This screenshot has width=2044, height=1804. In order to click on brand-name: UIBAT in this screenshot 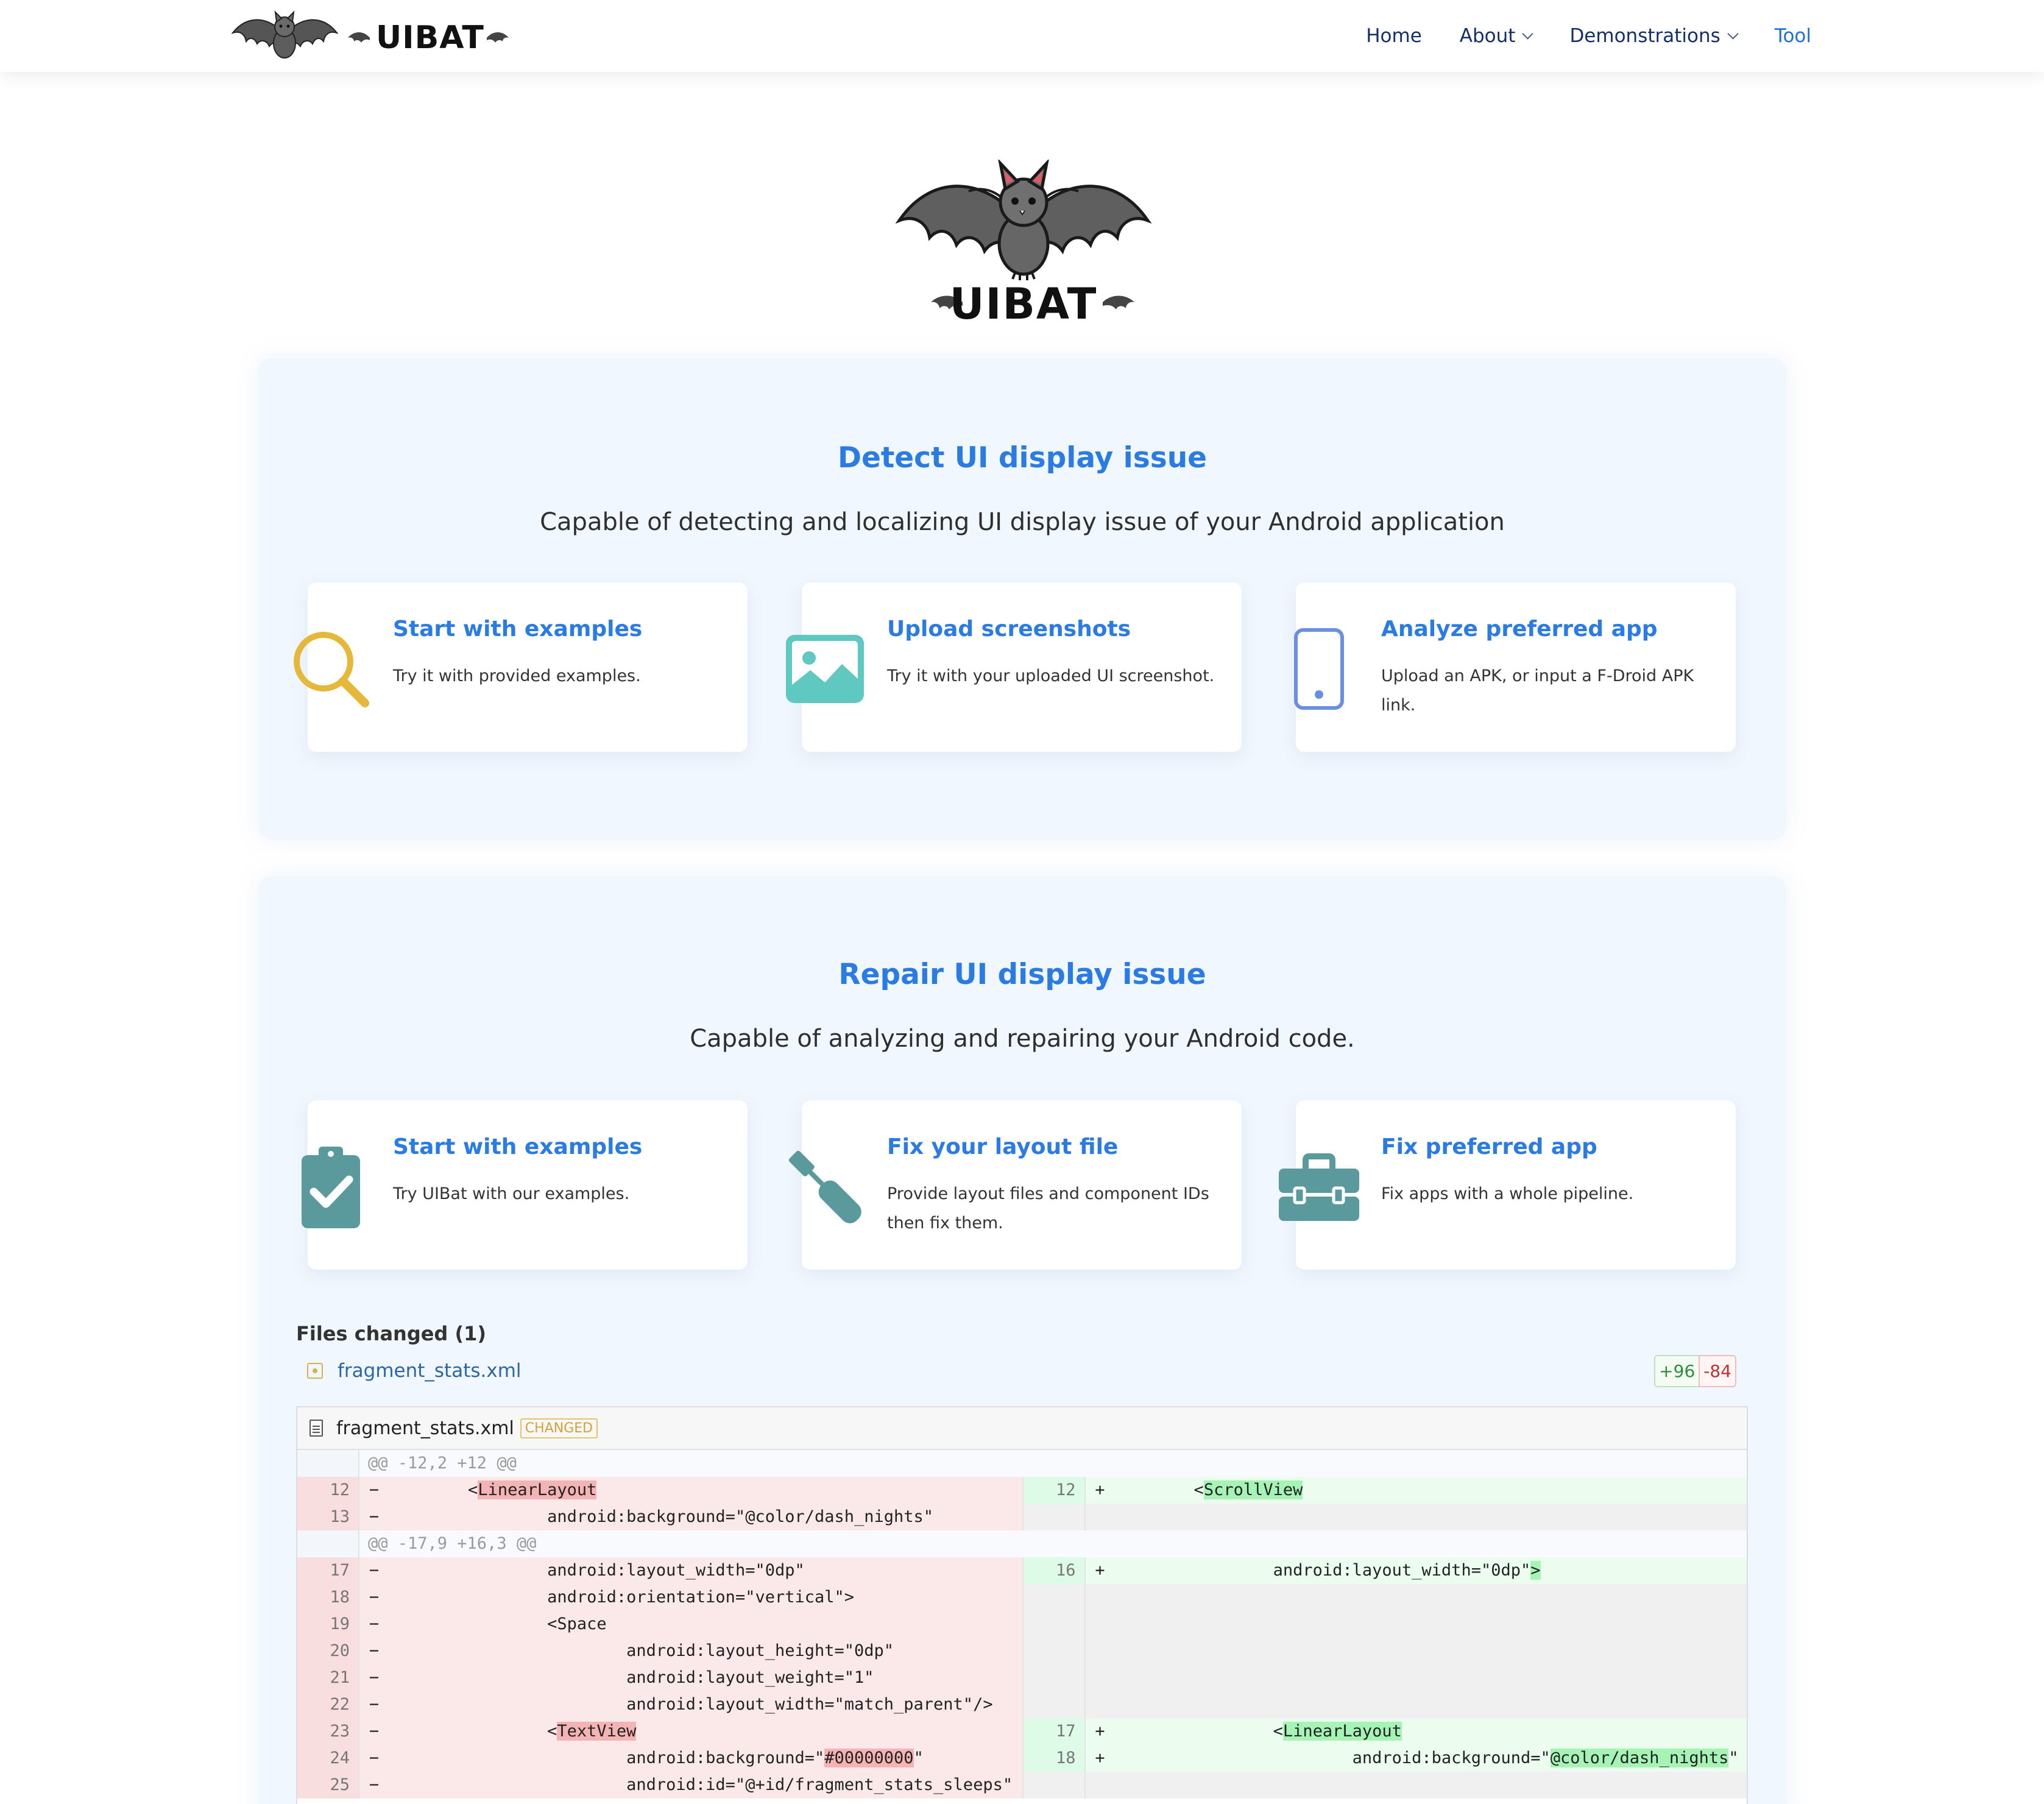, I will do `click(430, 38)`.